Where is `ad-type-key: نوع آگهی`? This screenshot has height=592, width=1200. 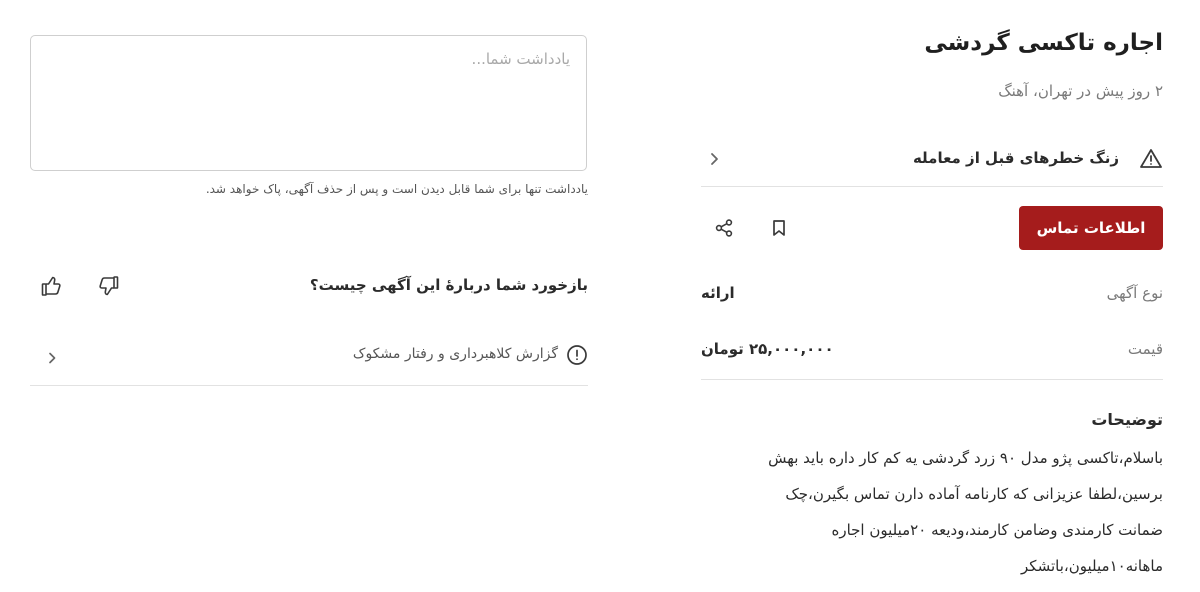 ad-type-key: نوع آگهی is located at coordinates (1134, 293).